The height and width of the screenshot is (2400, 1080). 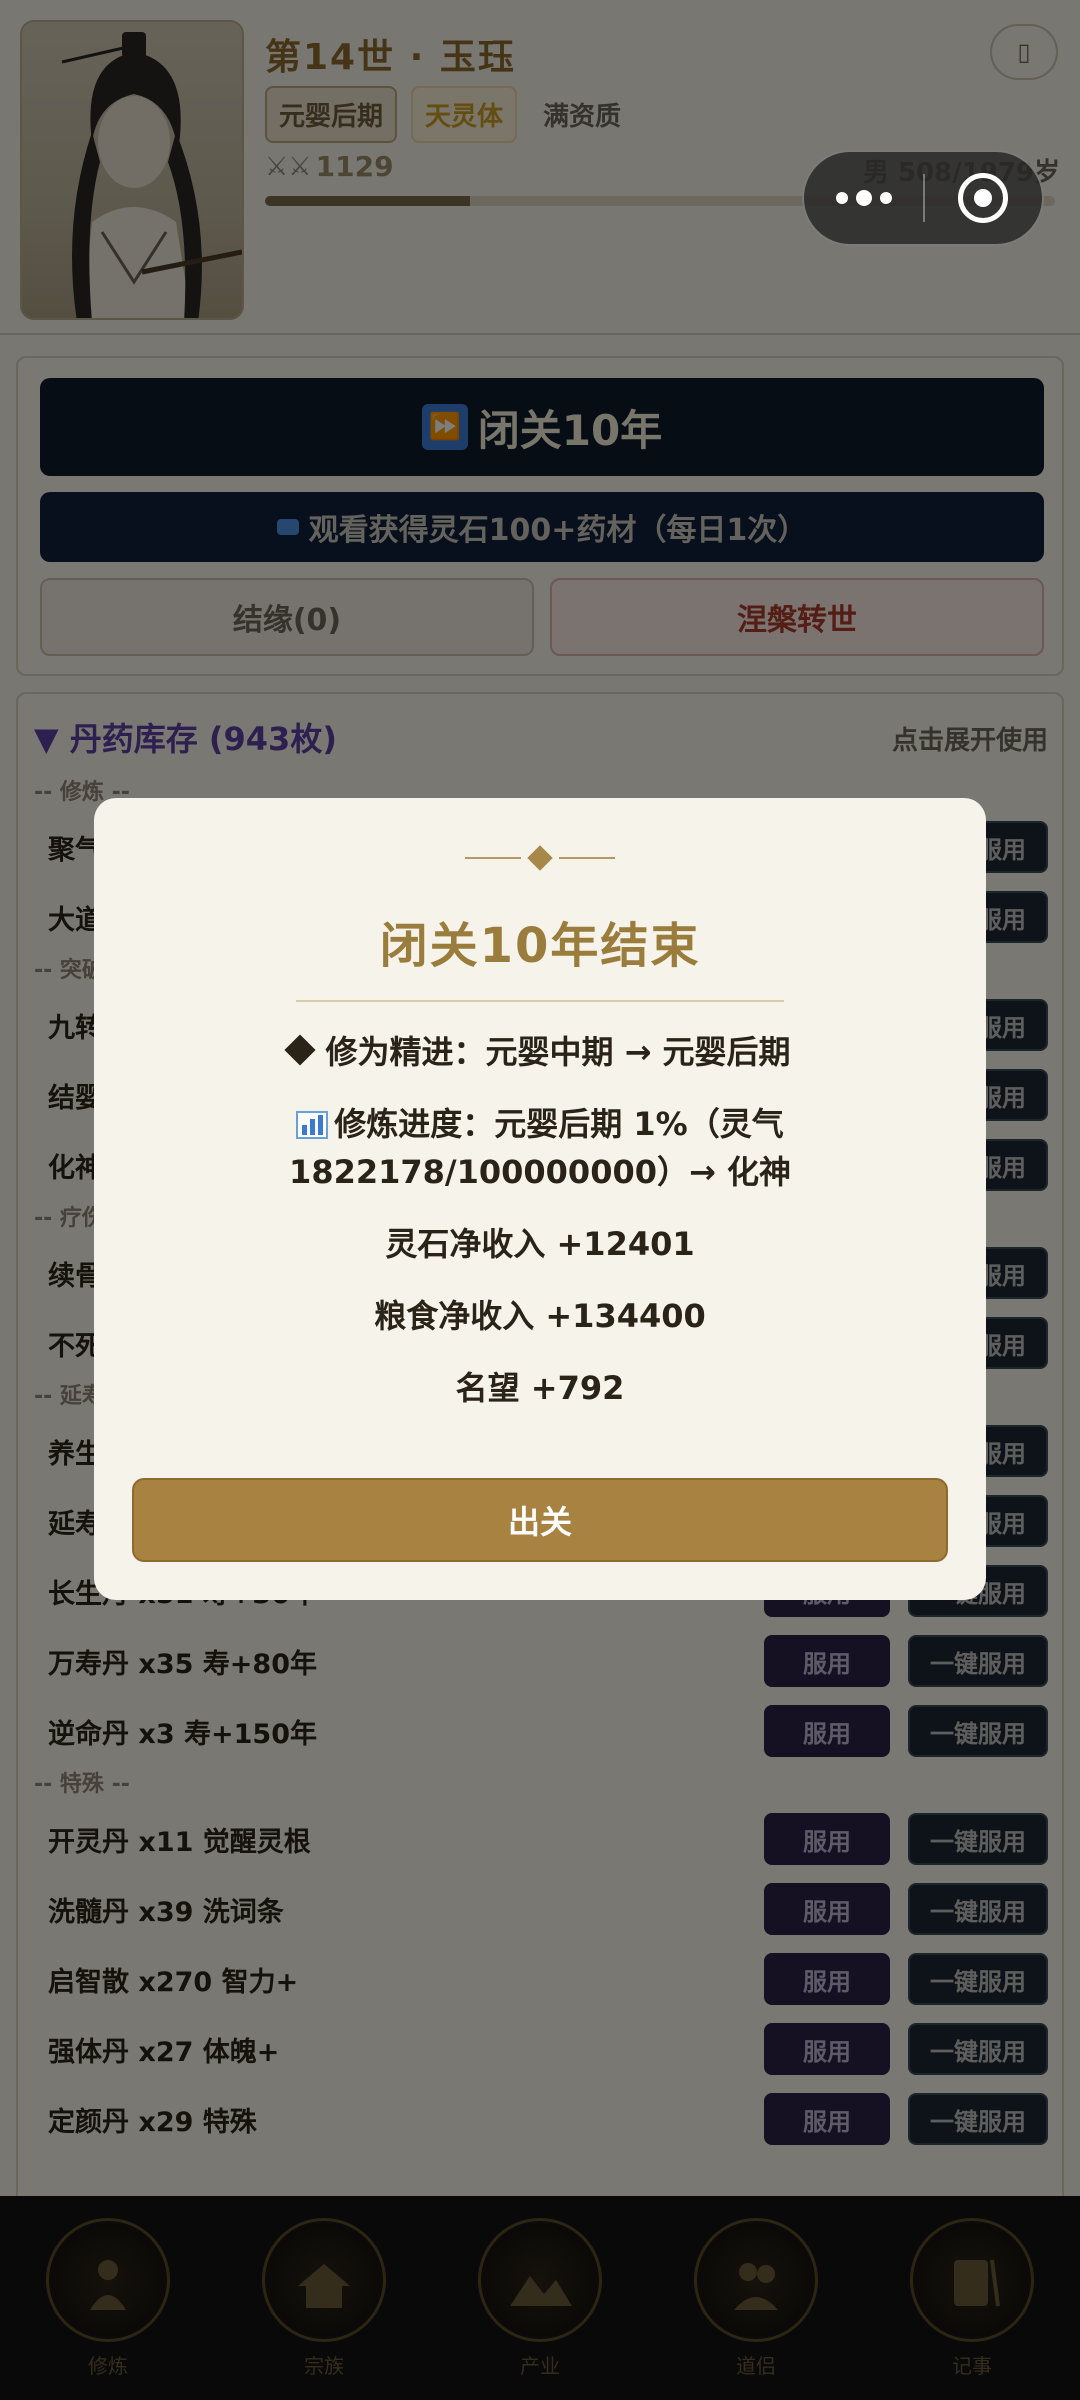 I want to click on stones-income: 灵石净收入 +12401, so click(x=540, y=1244).